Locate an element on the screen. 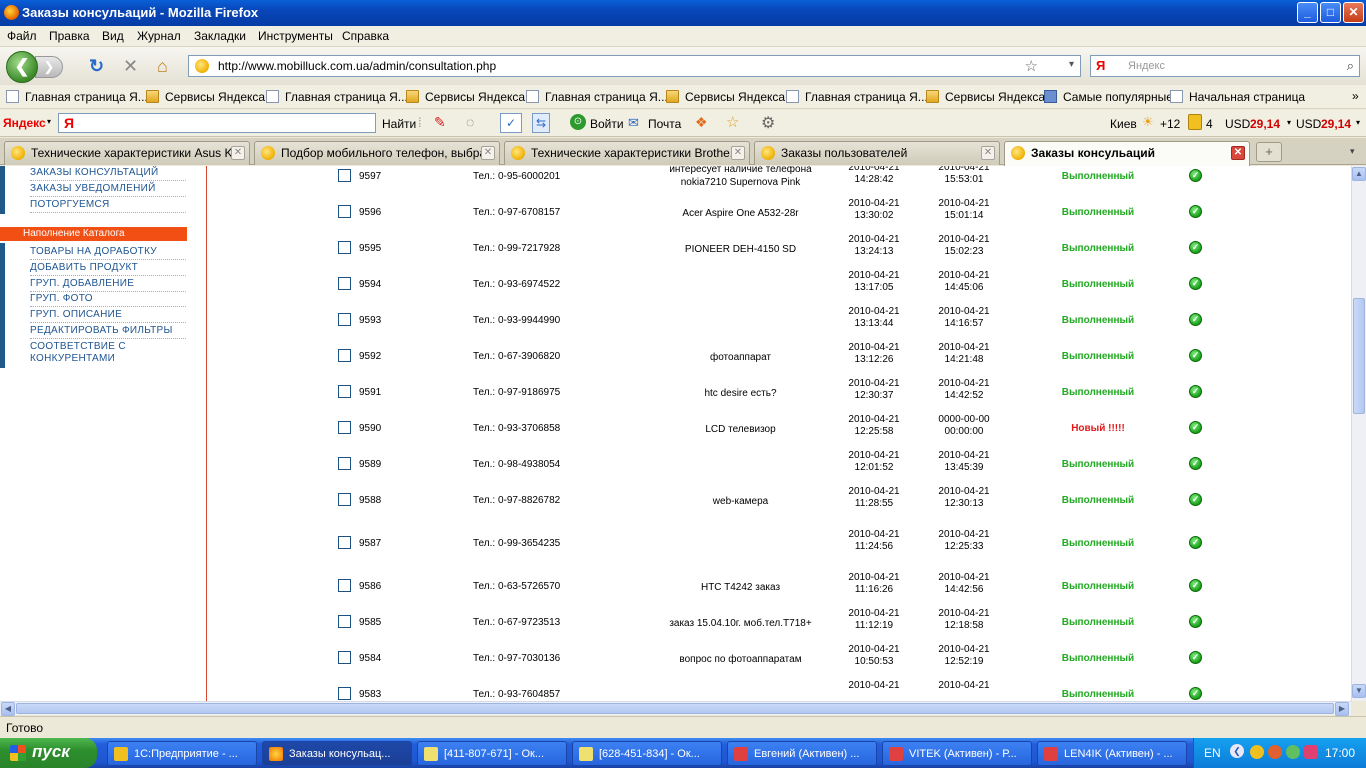 This screenshot has width=1366, height=768. tab: Подбор мобильного телефон, выбра... ✕ is located at coordinates (377, 153).